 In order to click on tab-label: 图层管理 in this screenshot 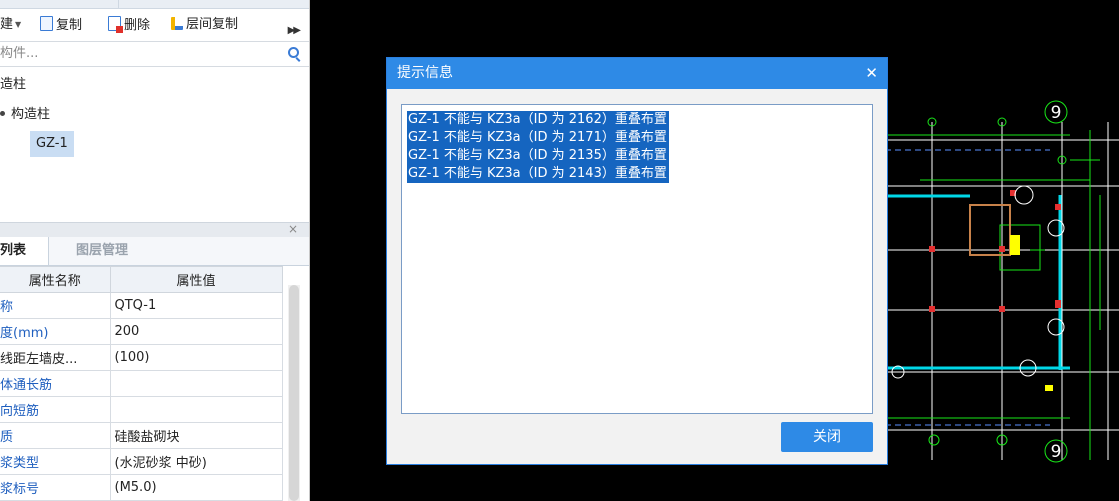, I will do `click(102, 250)`.